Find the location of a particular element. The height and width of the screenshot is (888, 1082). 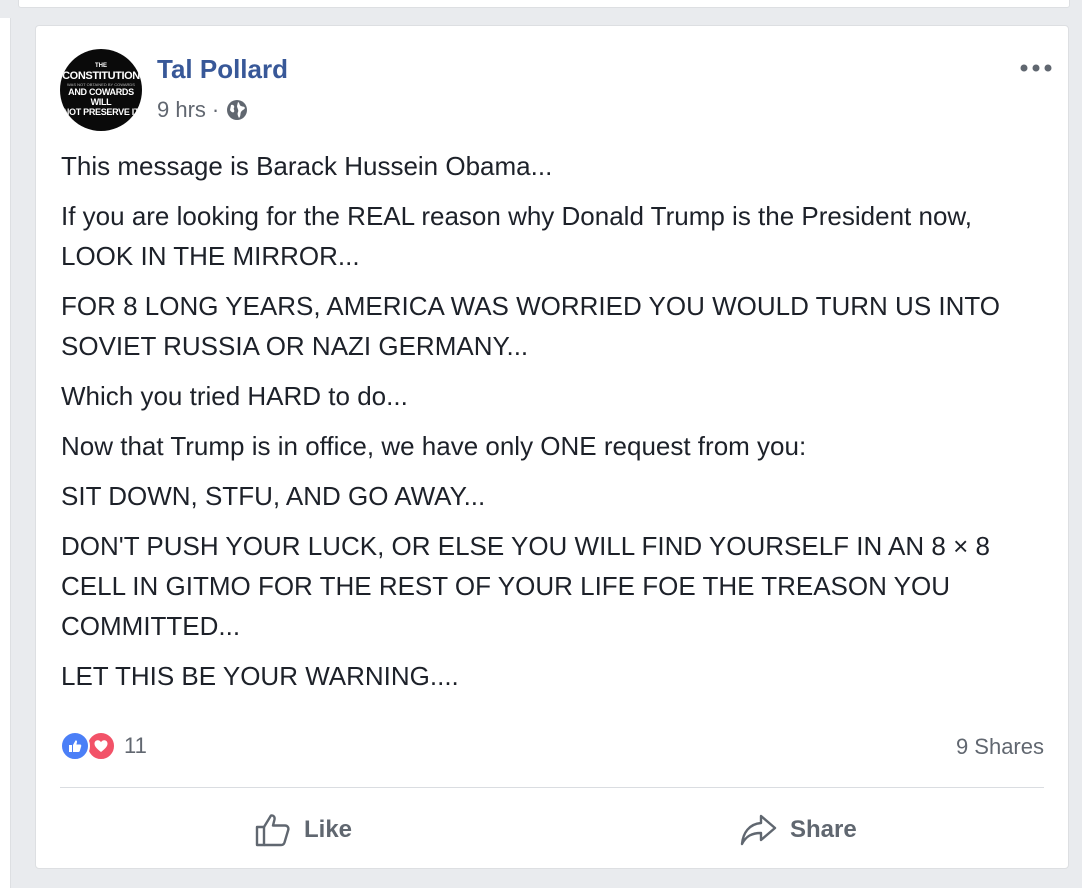

more-options-icon is located at coordinates (1036, 68).